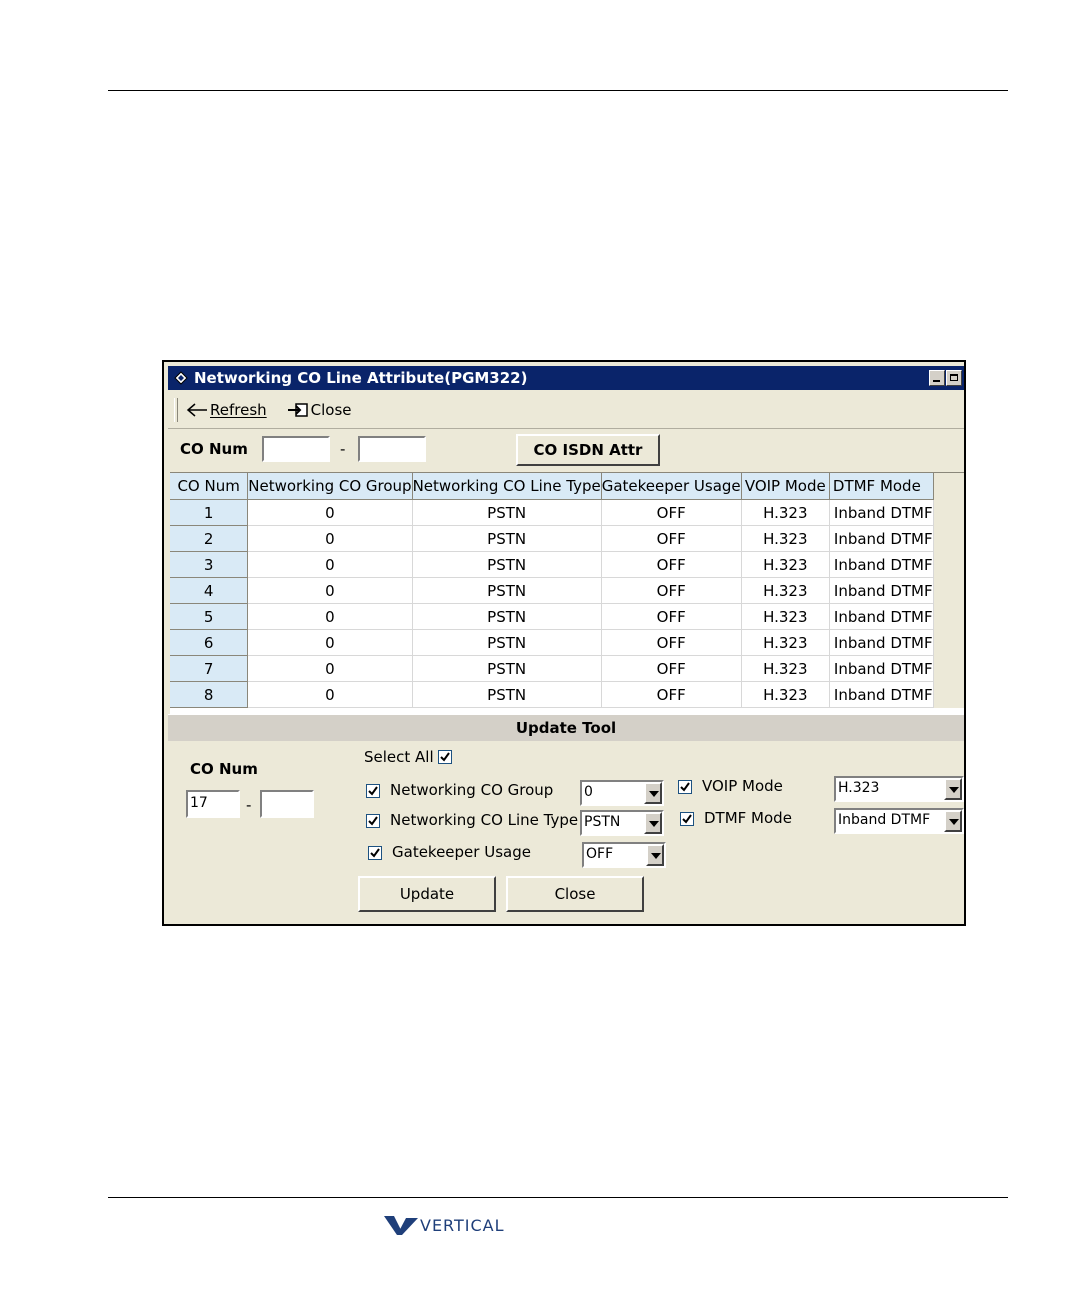 The width and height of the screenshot is (1080, 1296). I want to click on row-header-cell: 4, so click(209, 590).